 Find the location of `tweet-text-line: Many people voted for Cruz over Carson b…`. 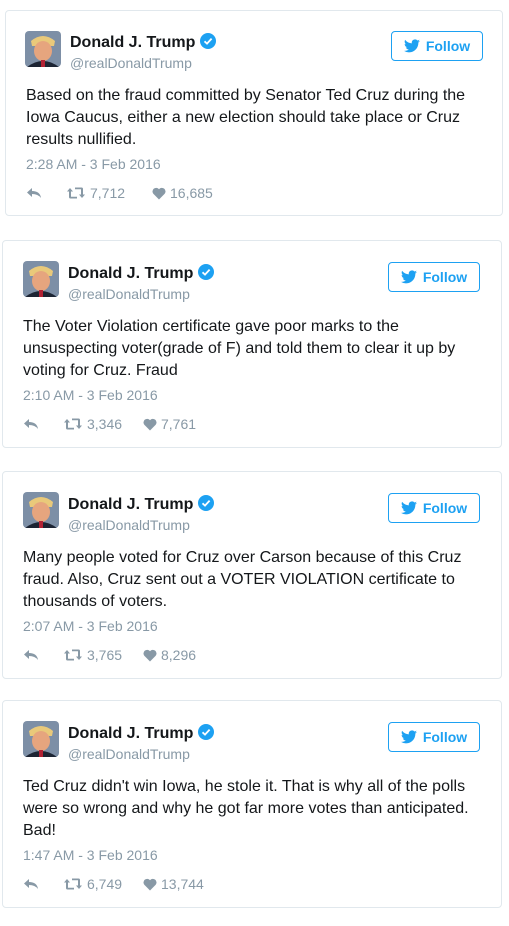

tweet-text-line: Many people voted for Cruz over Carson b… is located at coordinates (242, 557).